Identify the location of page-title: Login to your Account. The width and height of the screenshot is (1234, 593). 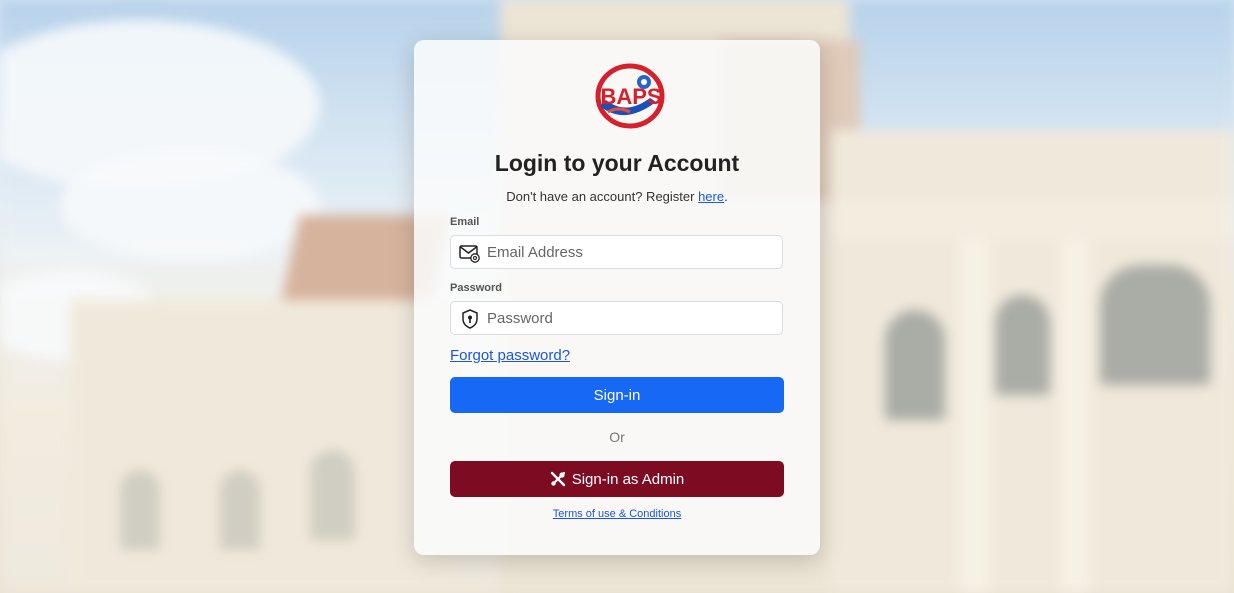
(617, 163).